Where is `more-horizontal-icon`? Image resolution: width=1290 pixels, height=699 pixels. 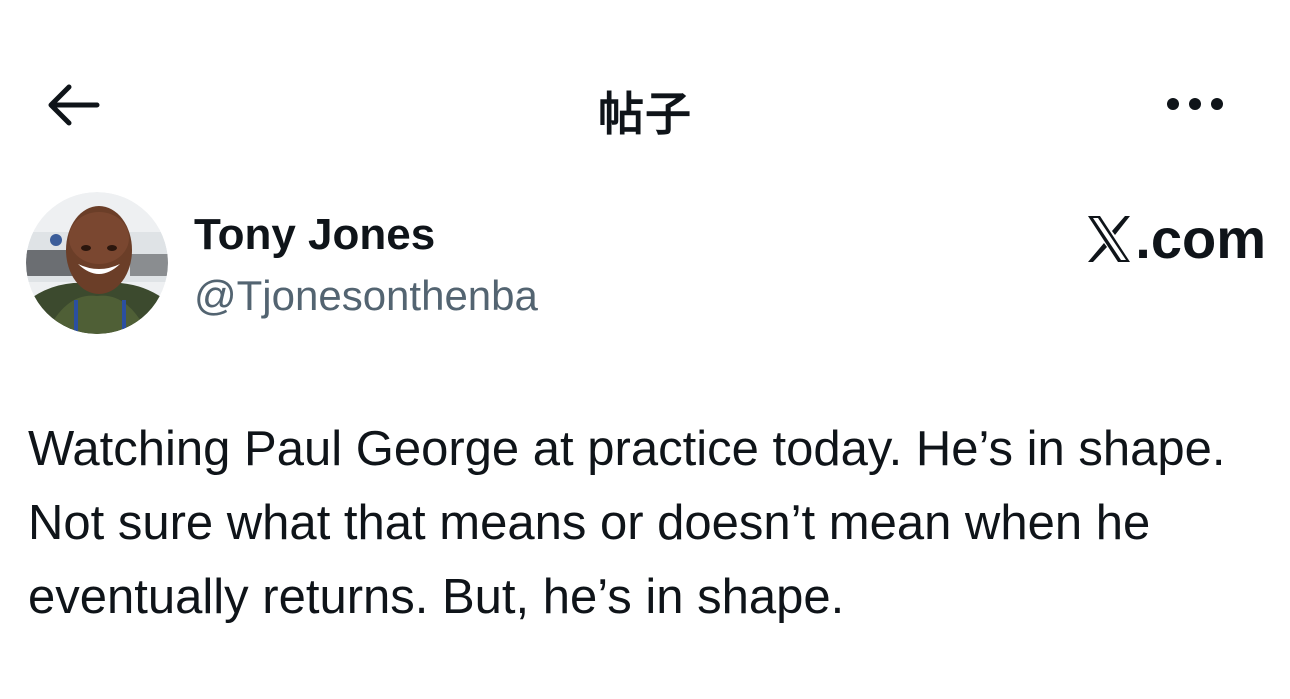
more-horizontal-icon is located at coordinates (1195, 104).